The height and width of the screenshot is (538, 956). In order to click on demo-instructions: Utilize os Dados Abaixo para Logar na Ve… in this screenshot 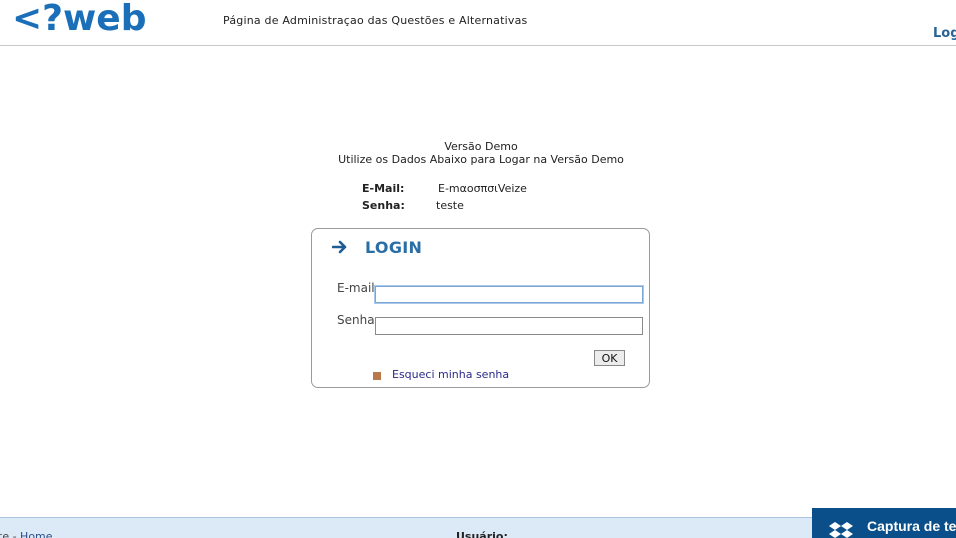, I will do `click(481, 159)`.